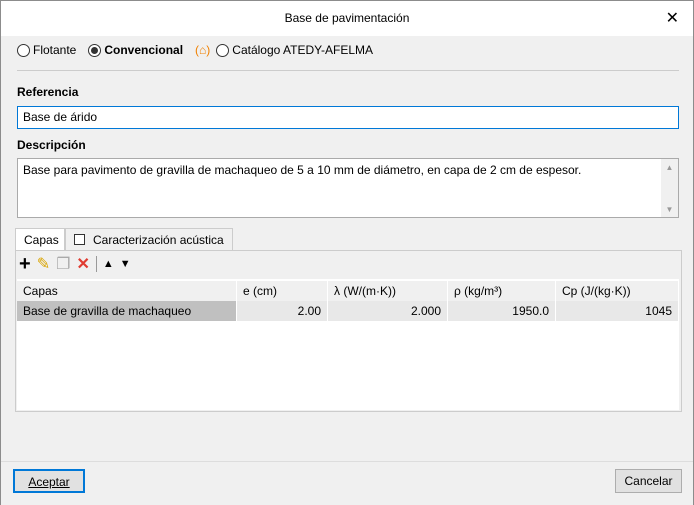 The width and height of the screenshot is (694, 505). Describe the element at coordinates (127, 311) in the screenshot. I see `cell-name: Base de gravilla de machaqueo` at that location.